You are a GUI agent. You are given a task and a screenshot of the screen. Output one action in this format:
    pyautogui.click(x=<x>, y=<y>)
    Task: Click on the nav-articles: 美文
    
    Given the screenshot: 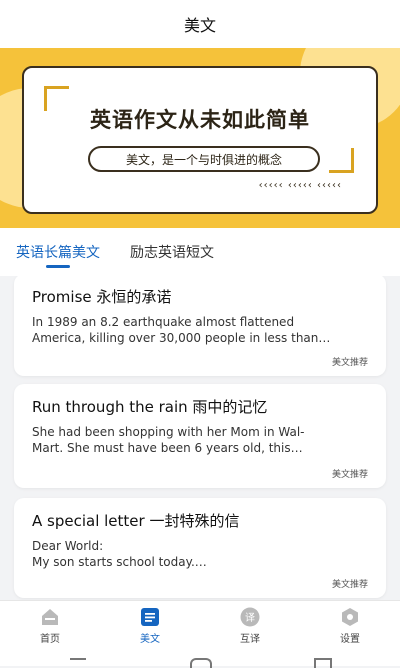 What is the action you would take?
    pyautogui.click(x=150, y=625)
    